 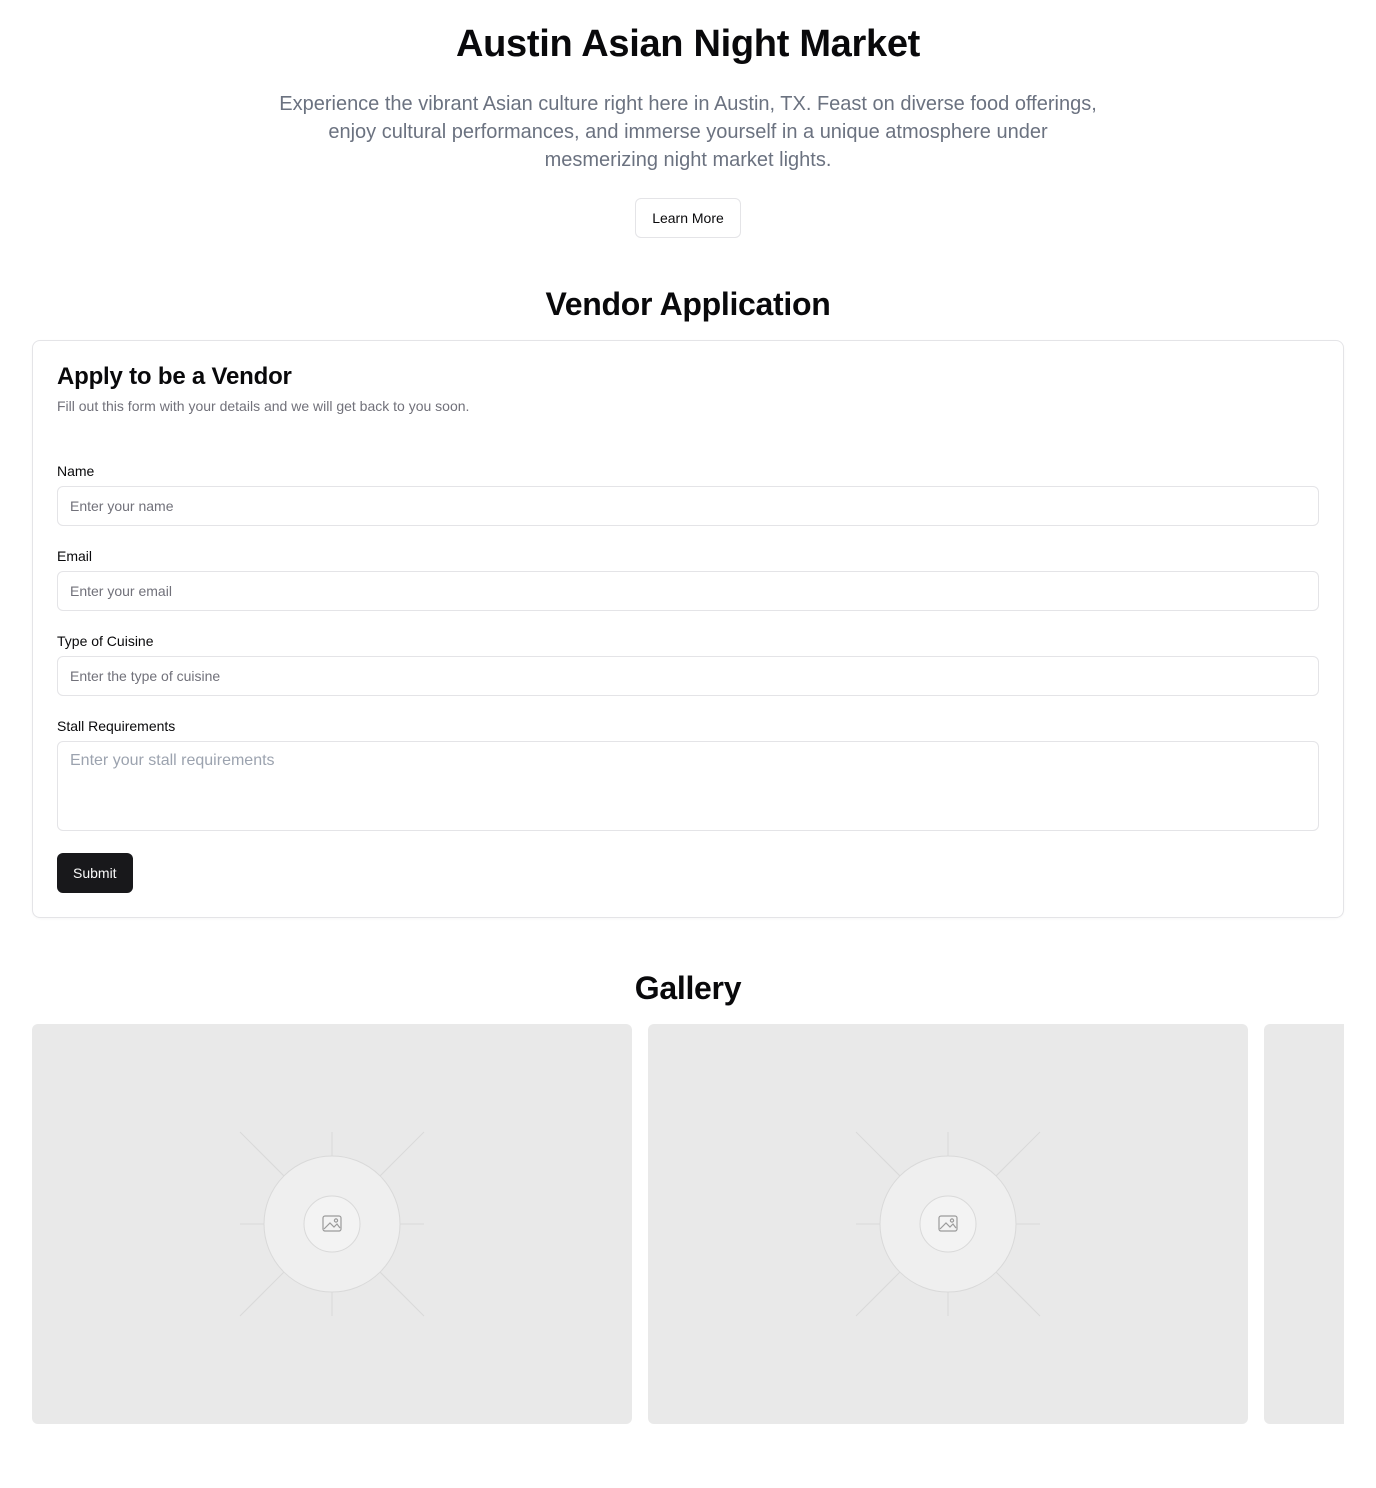 What do you see at coordinates (688, 218) in the screenshot?
I see `learn-more-button: Learn More` at bounding box center [688, 218].